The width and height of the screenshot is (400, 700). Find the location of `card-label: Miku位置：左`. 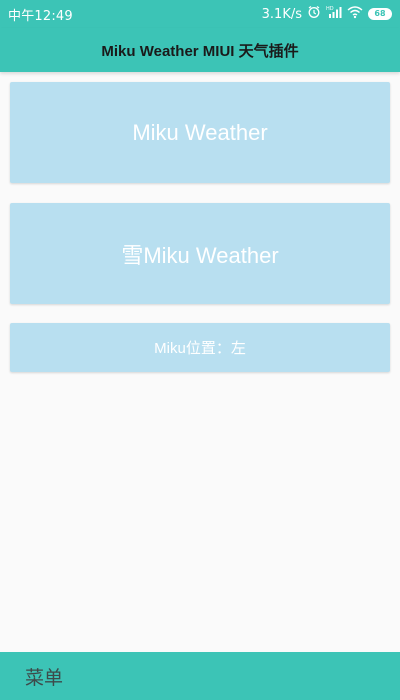

card-label: Miku位置：左 is located at coordinates (200, 348).